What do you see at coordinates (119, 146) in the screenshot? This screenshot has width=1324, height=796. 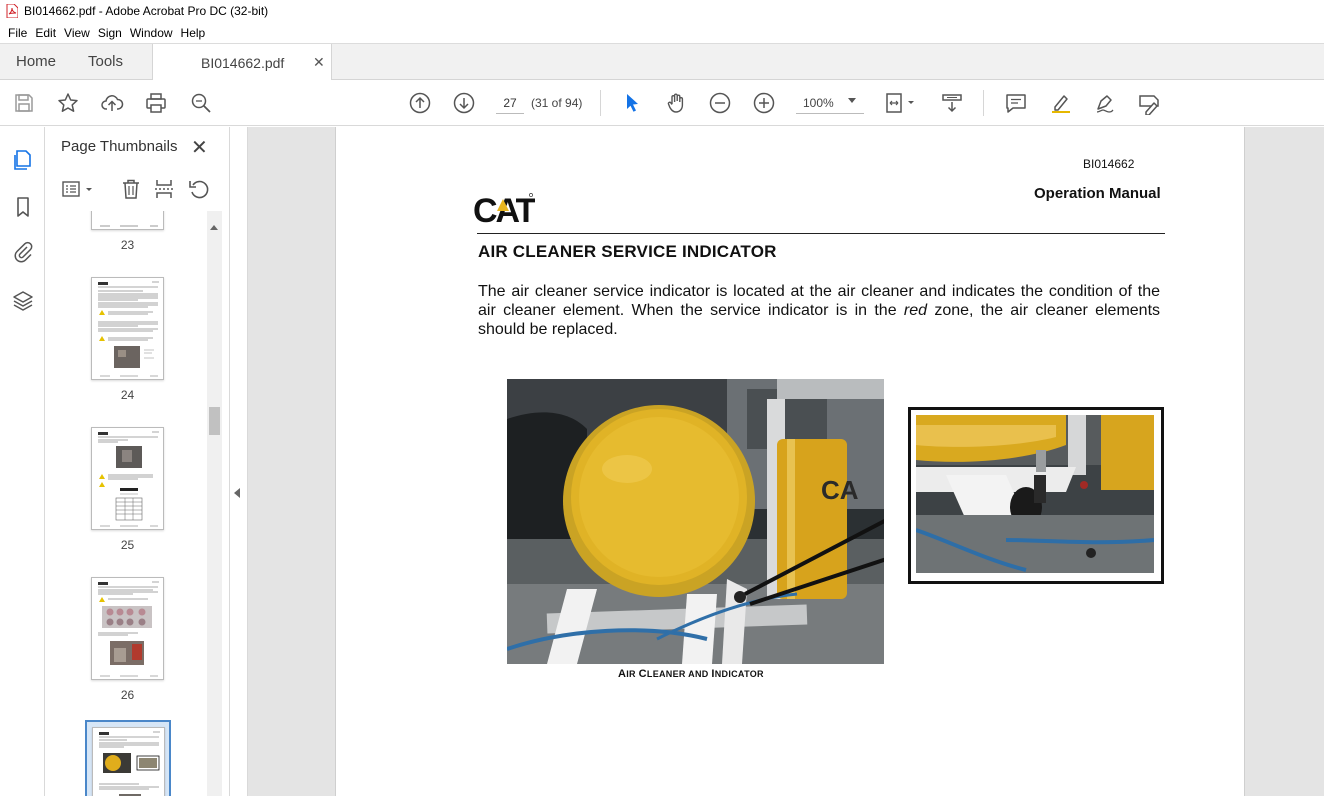 I see `panel-title: Page Thumbnails` at bounding box center [119, 146].